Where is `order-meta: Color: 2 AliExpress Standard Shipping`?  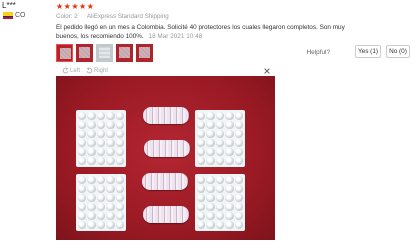 order-meta: Color: 2 AliExpress Standard Shipping is located at coordinates (112, 16).